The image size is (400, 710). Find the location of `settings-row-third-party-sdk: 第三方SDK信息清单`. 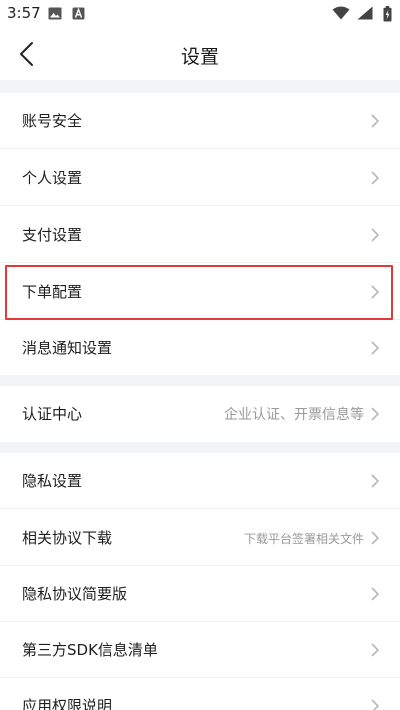

settings-row-third-party-sdk: 第三方SDK信息清单 is located at coordinates (200, 650).